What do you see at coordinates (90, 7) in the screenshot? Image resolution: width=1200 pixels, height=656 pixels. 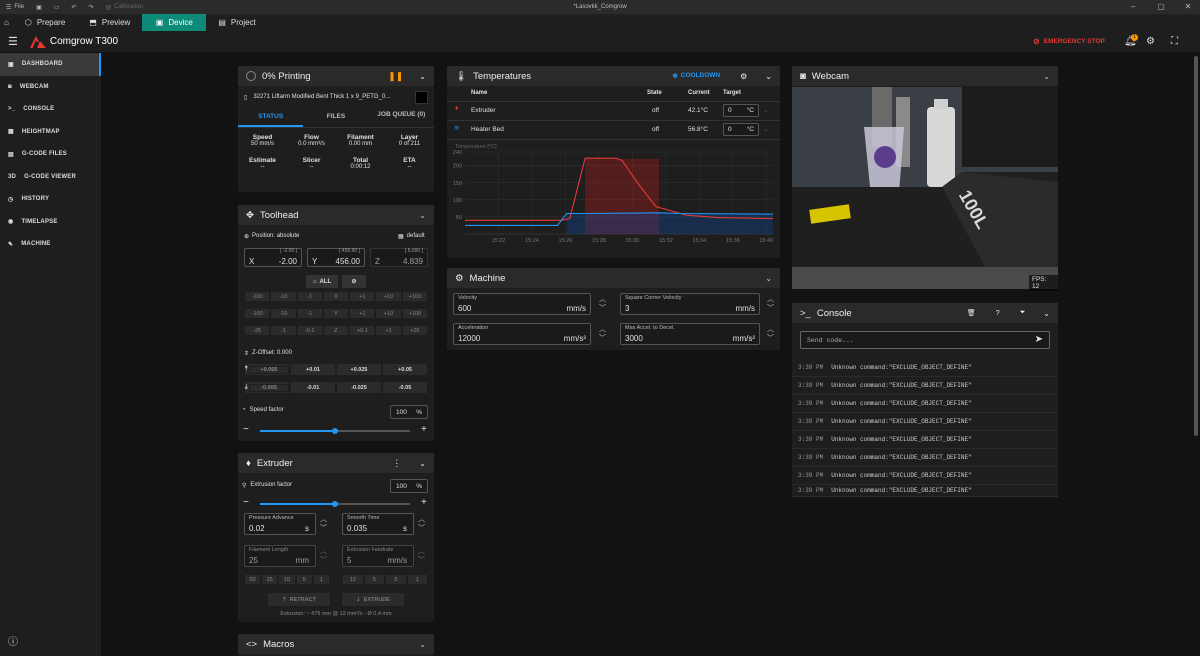 I see `redo-icon: ↷` at bounding box center [90, 7].